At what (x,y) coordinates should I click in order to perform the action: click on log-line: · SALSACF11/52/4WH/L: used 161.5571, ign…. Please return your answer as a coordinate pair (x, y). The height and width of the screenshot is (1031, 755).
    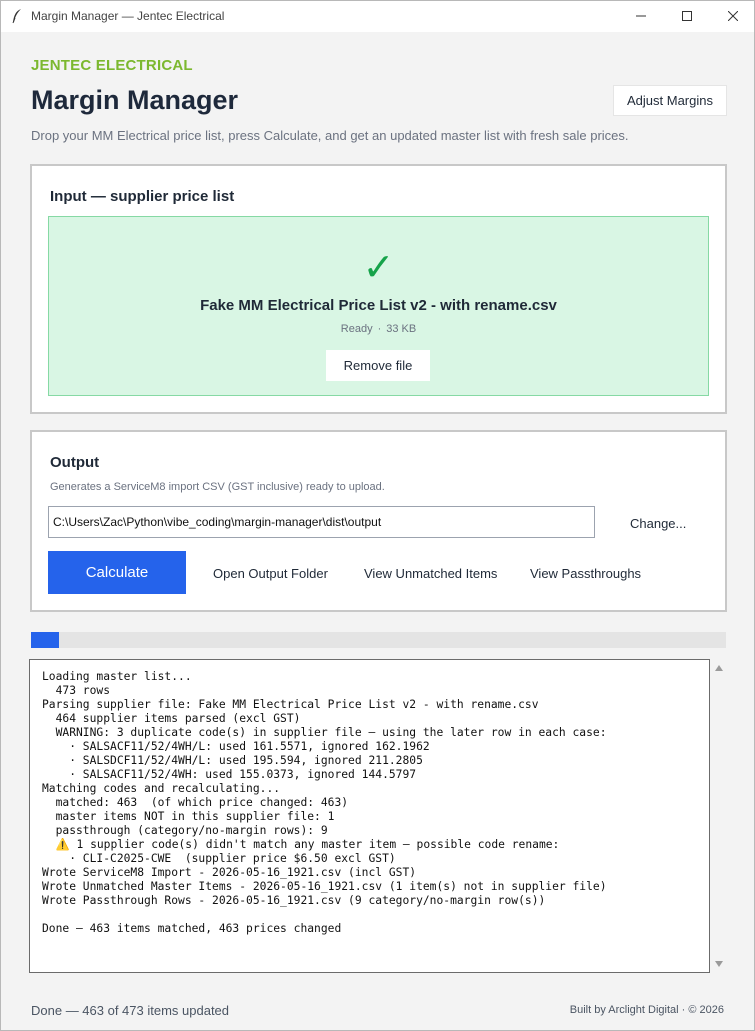
    Looking at the image, I should click on (236, 746).